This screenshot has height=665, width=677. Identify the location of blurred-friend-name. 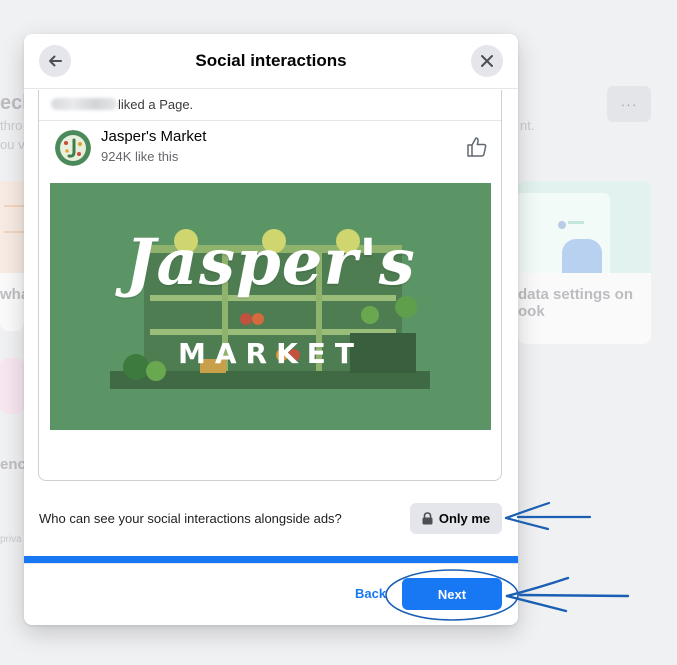
(84, 104).